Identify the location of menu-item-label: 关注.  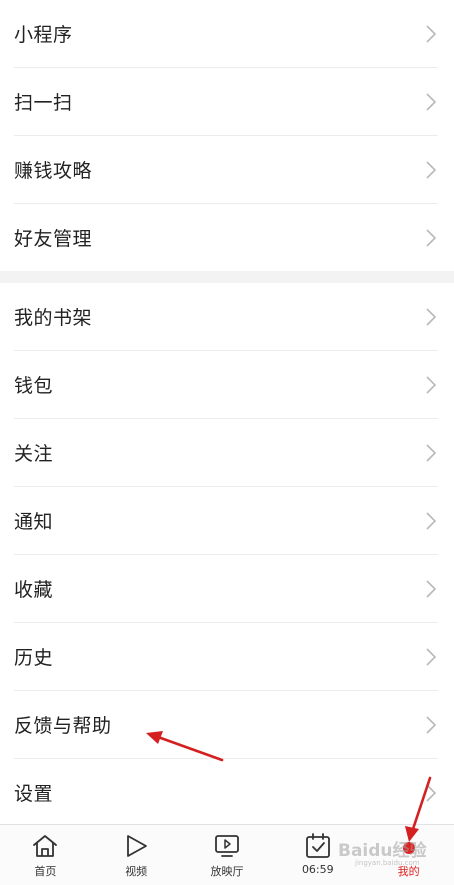
(34, 454).